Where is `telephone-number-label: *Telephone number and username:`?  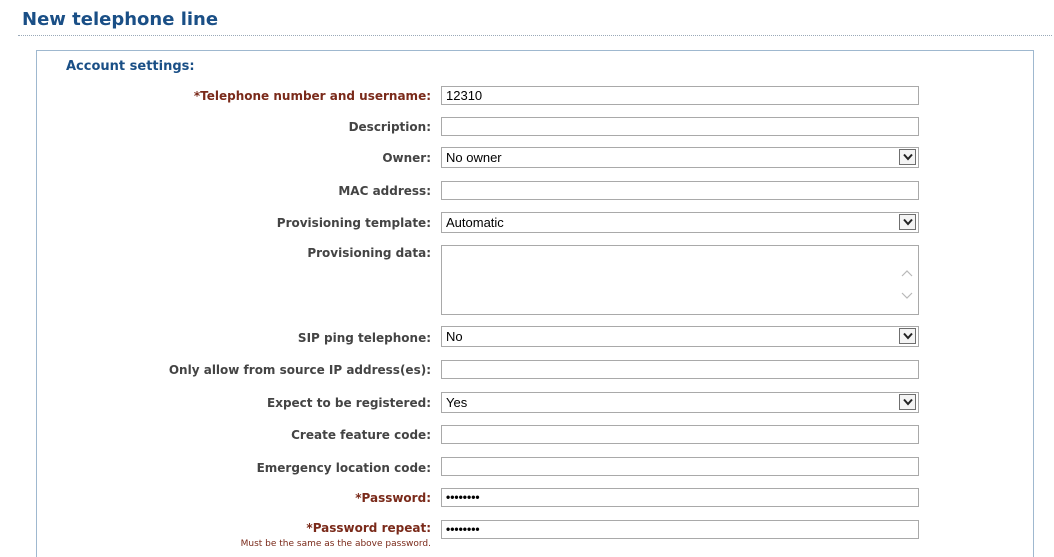
telephone-number-label: *Telephone number and username: is located at coordinates (312, 96).